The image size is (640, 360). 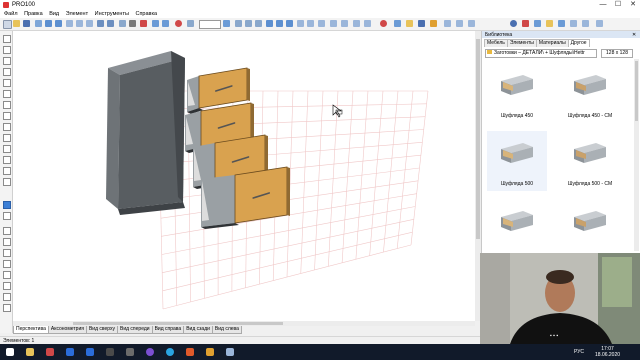 I want to click on room-icon, so click(x=561, y=23).